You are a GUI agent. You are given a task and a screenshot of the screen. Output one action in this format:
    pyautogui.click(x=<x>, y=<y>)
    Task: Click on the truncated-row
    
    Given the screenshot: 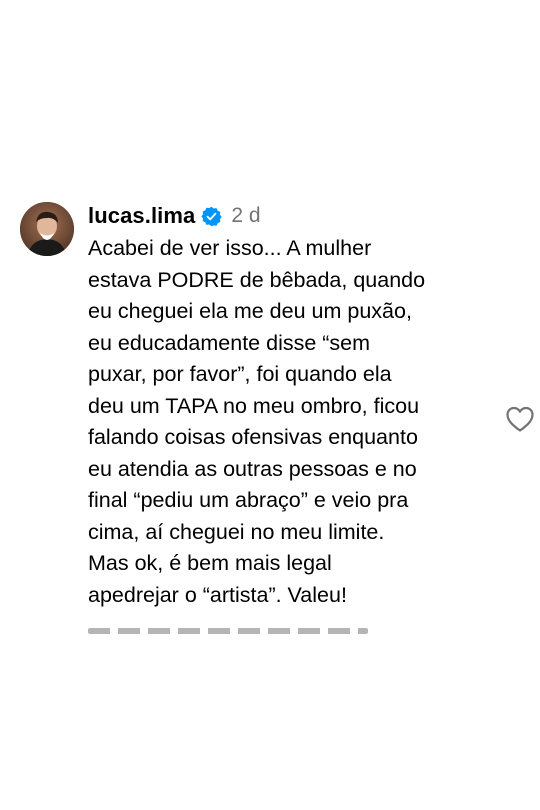 What is the action you would take?
    pyautogui.click(x=228, y=628)
    